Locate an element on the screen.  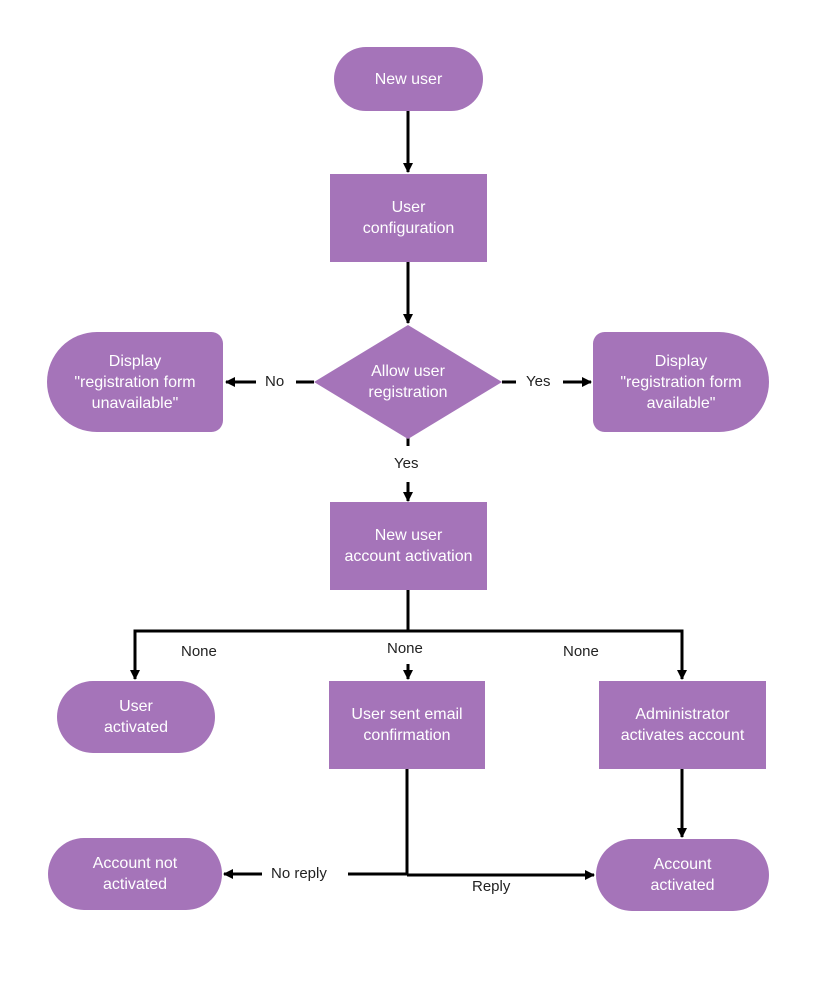
edge-label-none-right: None is located at coordinates (581, 652).